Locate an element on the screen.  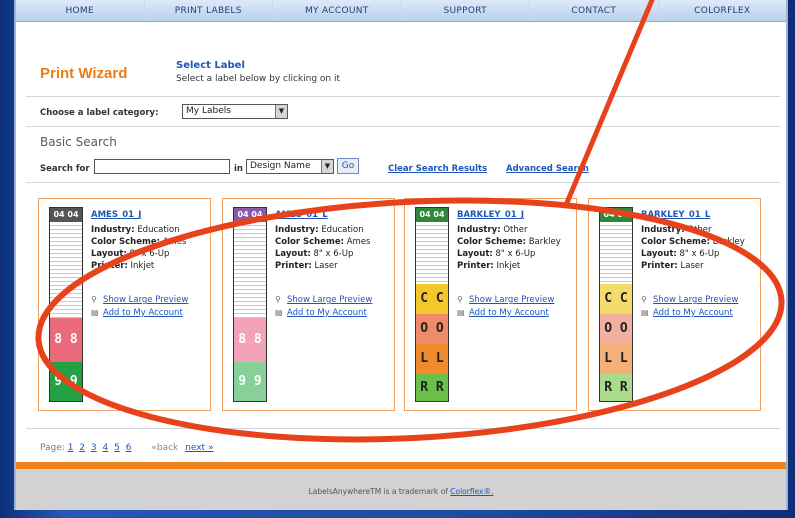
nav-home: HOME is located at coordinates (80, 10).